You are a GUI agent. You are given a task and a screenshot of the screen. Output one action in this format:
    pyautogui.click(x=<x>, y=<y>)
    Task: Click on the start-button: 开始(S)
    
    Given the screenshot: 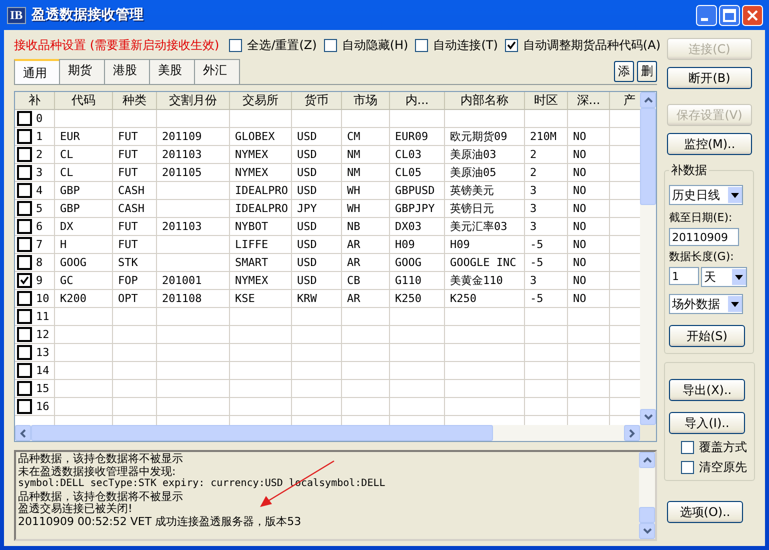 What is the action you would take?
    pyautogui.click(x=707, y=336)
    